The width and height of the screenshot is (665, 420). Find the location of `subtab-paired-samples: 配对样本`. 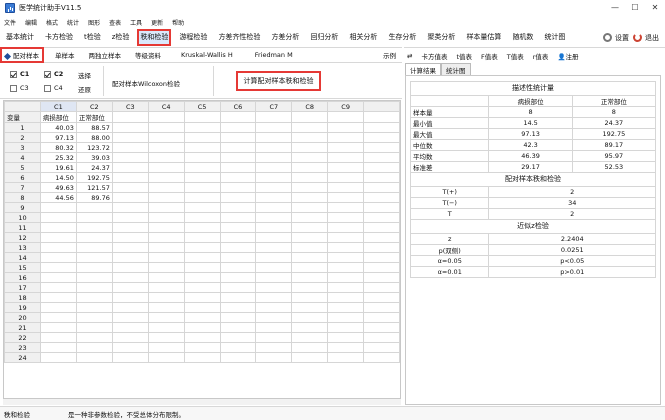

subtab-paired-samples: 配对样本 is located at coordinates (22, 55).